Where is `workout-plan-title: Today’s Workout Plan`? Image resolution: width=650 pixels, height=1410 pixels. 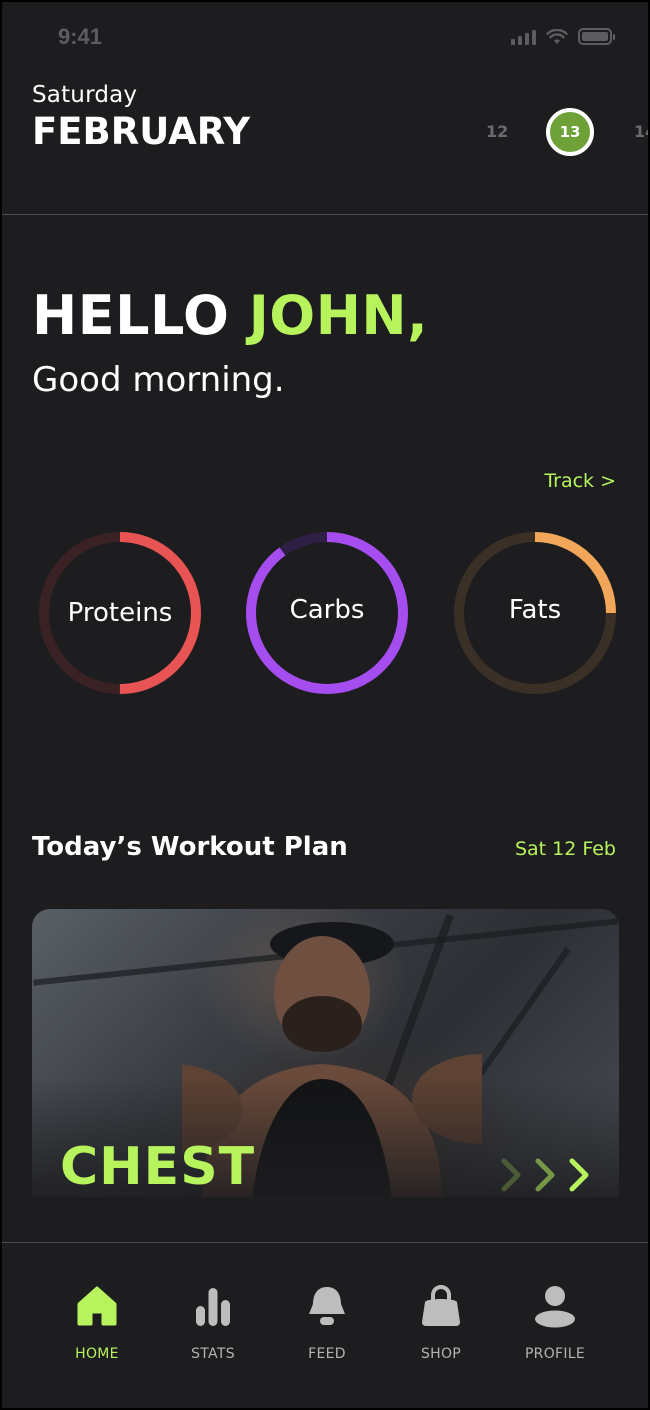
workout-plan-title: Today’s Workout Plan is located at coordinates (190, 847).